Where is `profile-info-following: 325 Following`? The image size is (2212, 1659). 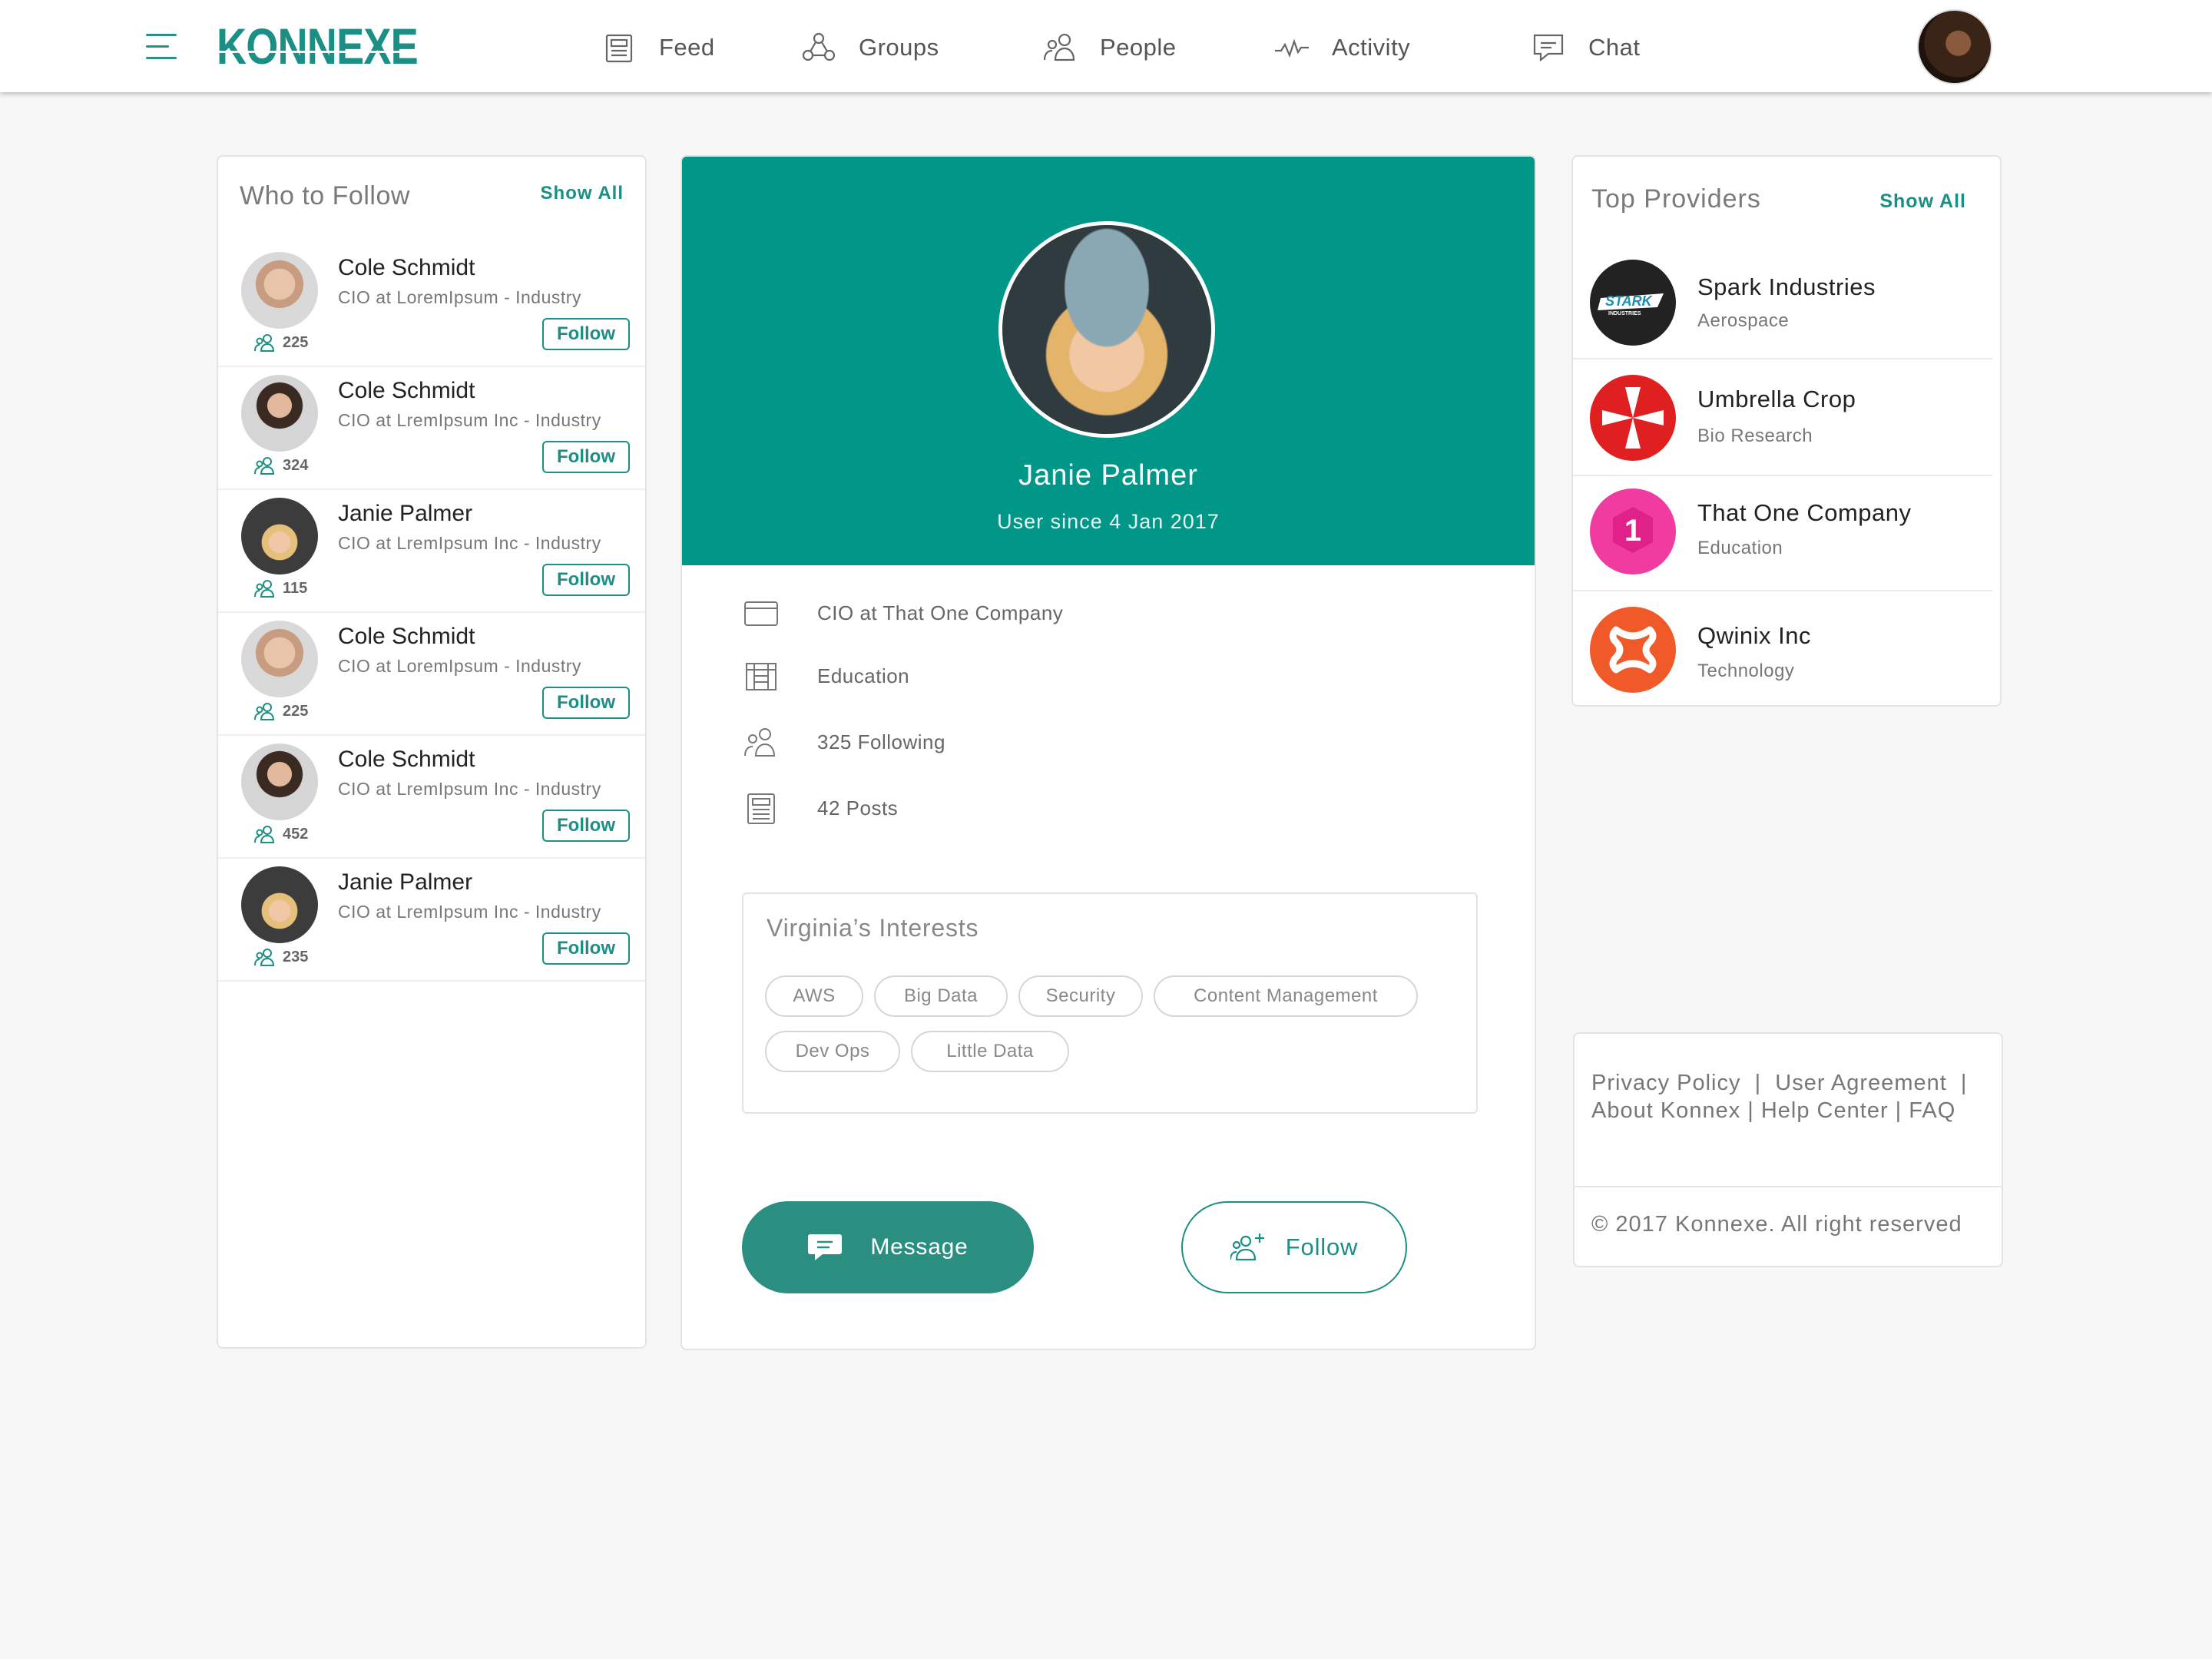
profile-info-following: 325 Following is located at coordinates (844, 742).